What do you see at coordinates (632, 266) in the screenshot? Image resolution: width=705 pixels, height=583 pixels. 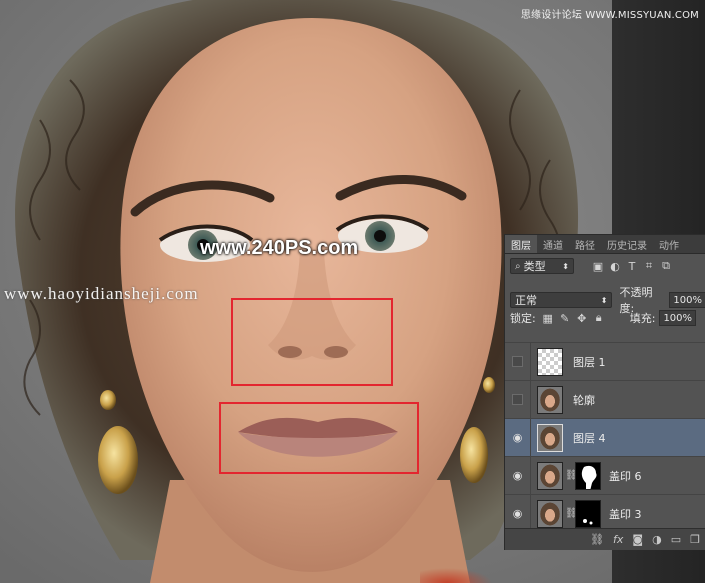 I see `type-filter-icon: T` at bounding box center [632, 266].